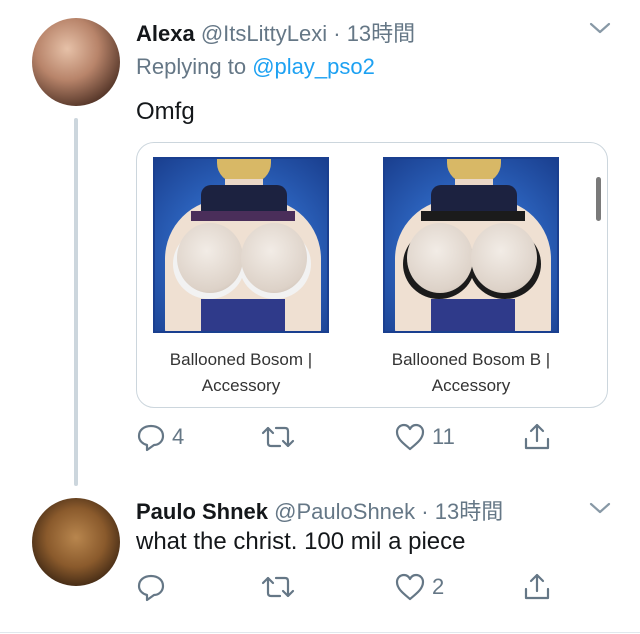 This screenshot has width=640, height=634. I want to click on like-count: 11, so click(443, 436).